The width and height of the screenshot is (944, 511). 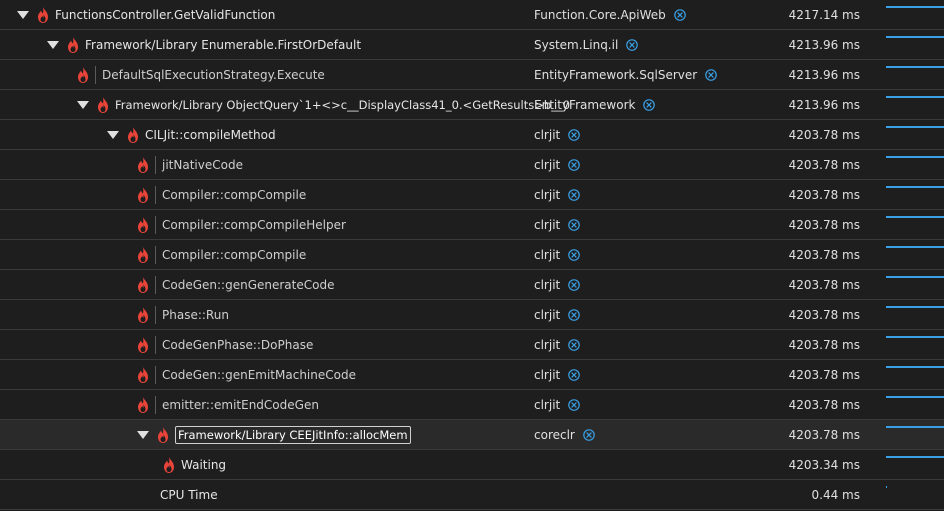 What do you see at coordinates (200, 74) in the screenshot?
I see `name-cell: DefaultSqlExecutionStrategy.Execute` at bounding box center [200, 74].